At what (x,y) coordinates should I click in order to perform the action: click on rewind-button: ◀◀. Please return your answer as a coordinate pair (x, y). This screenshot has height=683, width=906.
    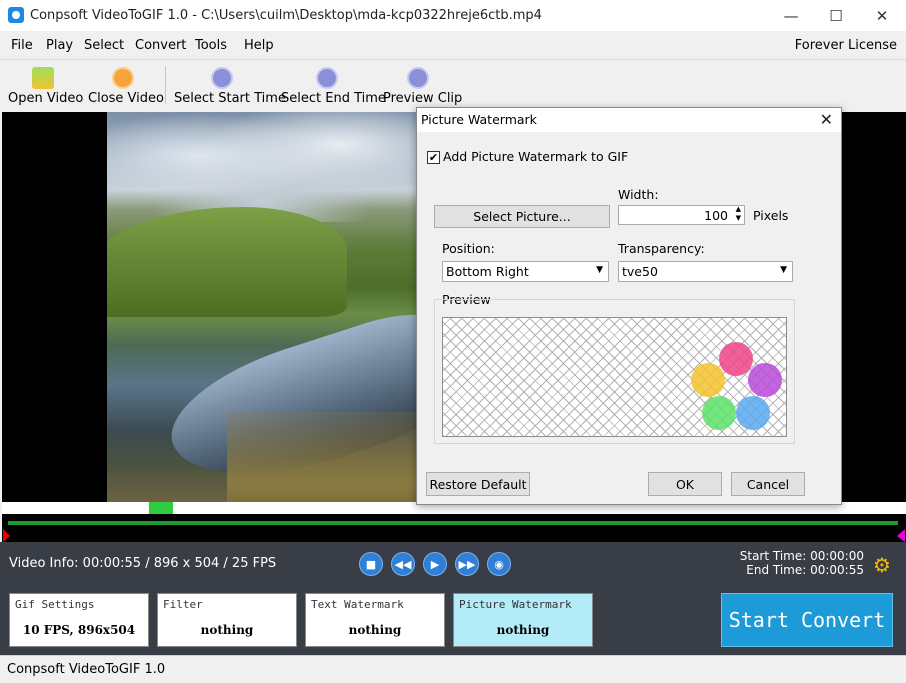
    Looking at the image, I should click on (403, 564).